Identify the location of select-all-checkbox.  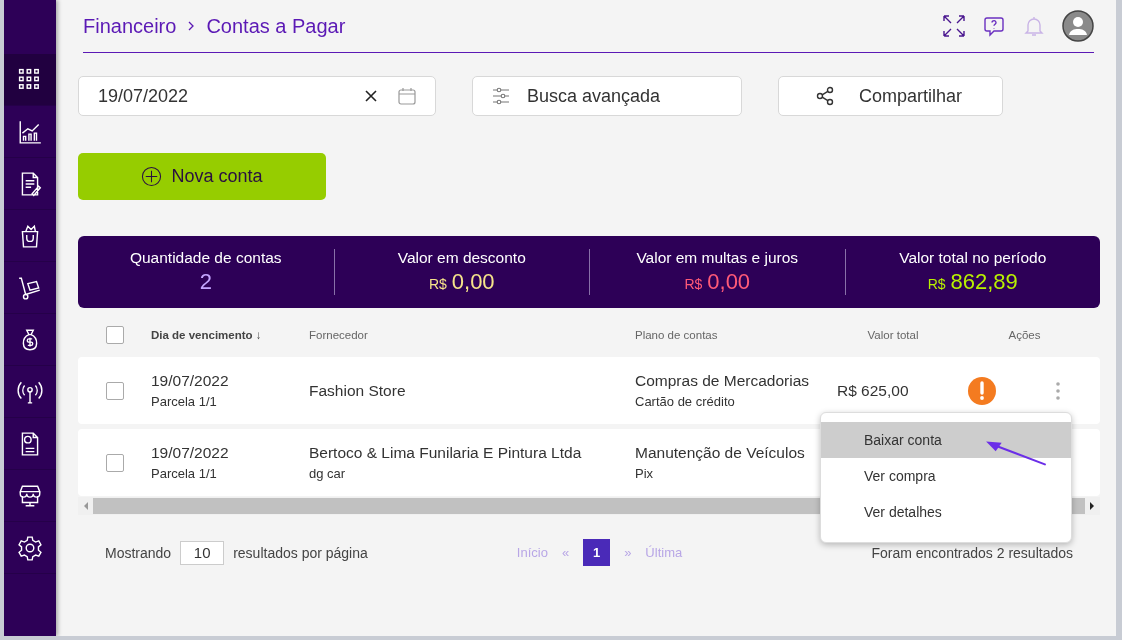
(114, 335).